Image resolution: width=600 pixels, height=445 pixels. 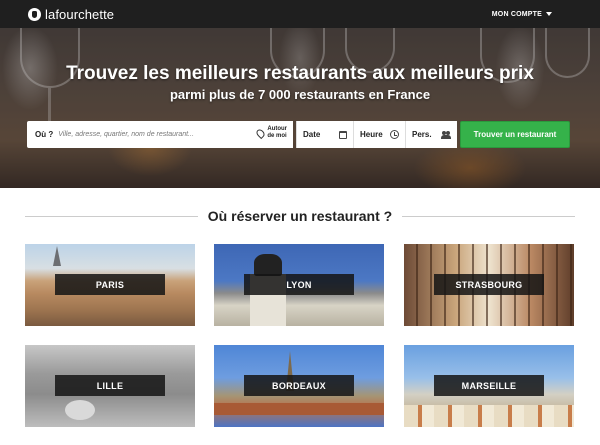 What do you see at coordinates (277, 136) in the screenshot?
I see `near-me-line2: de moi` at bounding box center [277, 136].